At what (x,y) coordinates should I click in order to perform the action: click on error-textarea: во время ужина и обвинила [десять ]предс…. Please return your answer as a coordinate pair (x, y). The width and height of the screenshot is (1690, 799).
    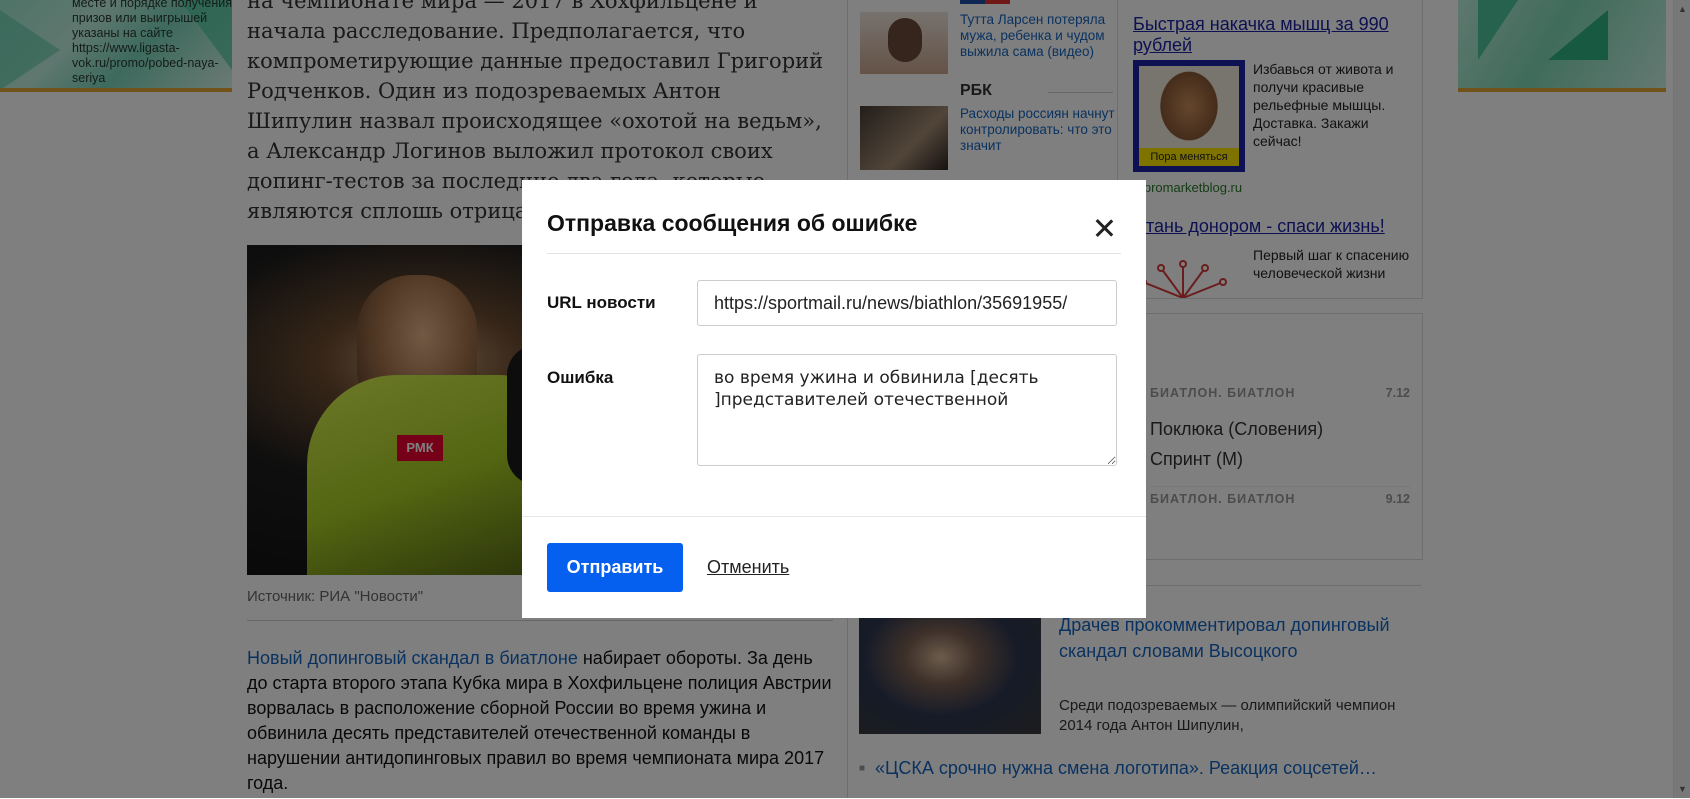
    Looking at the image, I should click on (907, 410).